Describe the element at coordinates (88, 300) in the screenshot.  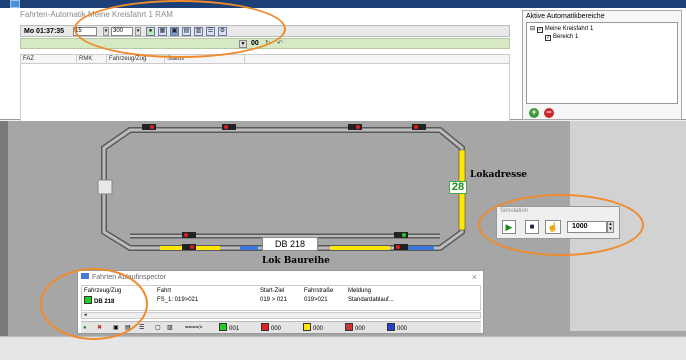
I see `status-swatch` at that location.